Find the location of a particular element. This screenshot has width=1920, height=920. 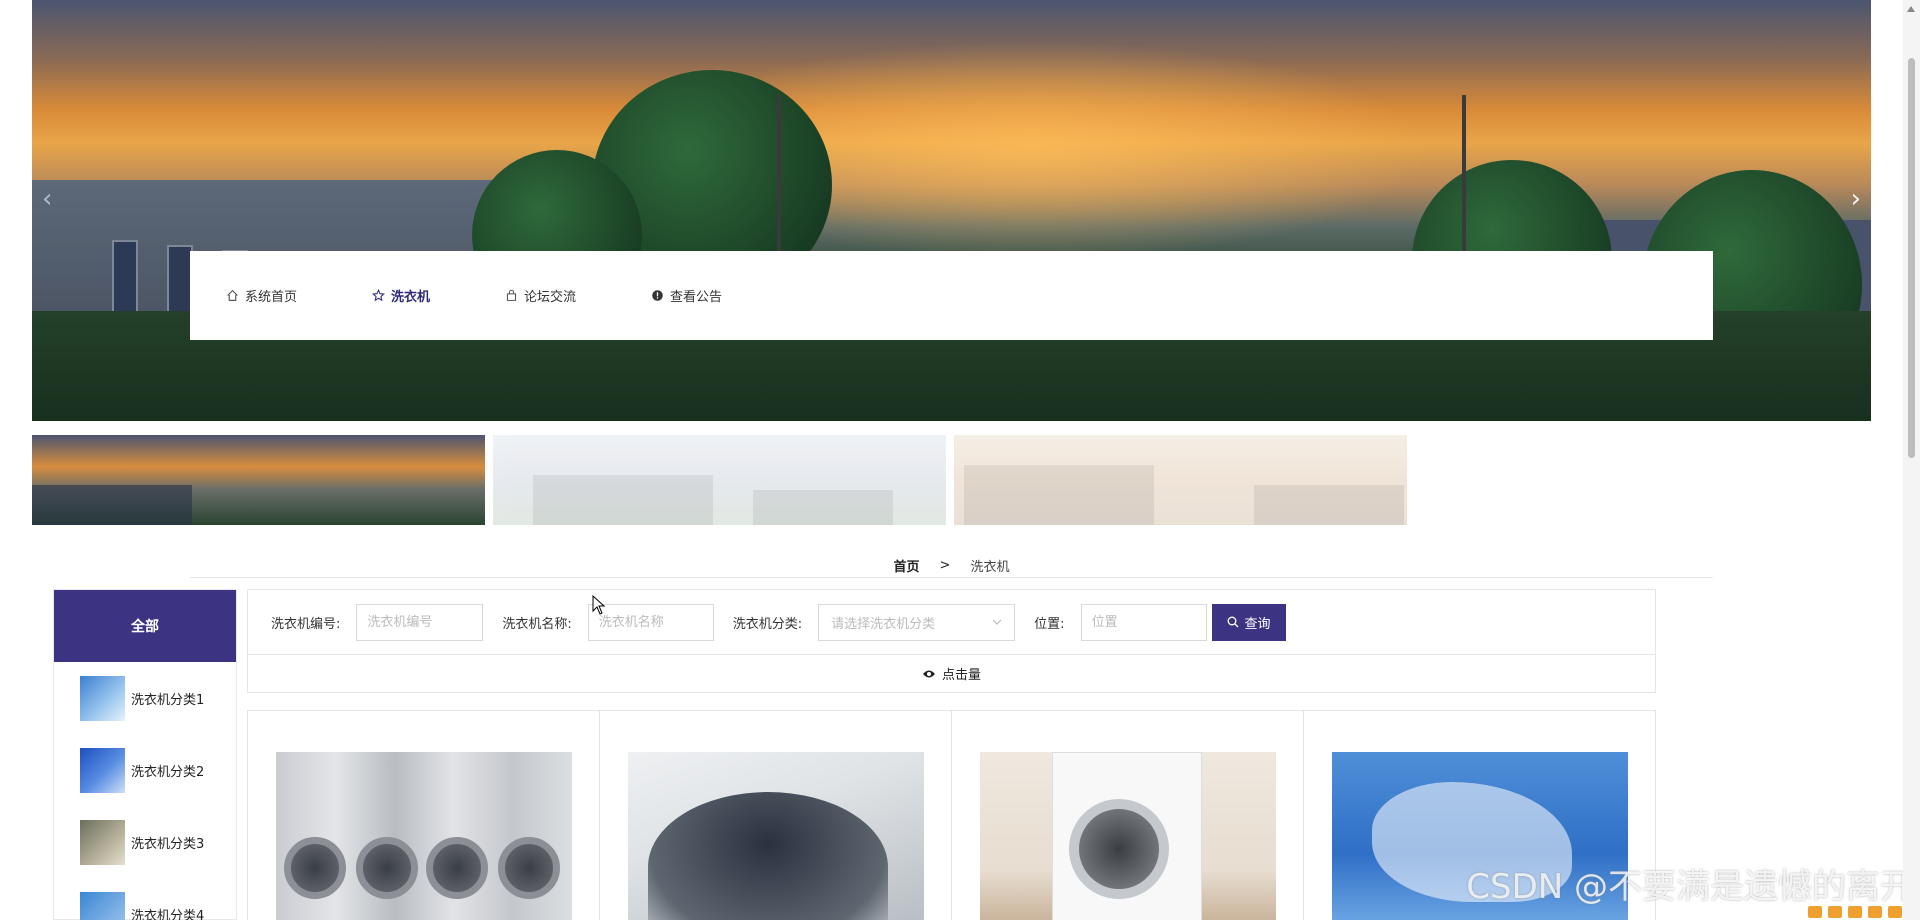

chevron-down-icon is located at coordinates (997, 622).